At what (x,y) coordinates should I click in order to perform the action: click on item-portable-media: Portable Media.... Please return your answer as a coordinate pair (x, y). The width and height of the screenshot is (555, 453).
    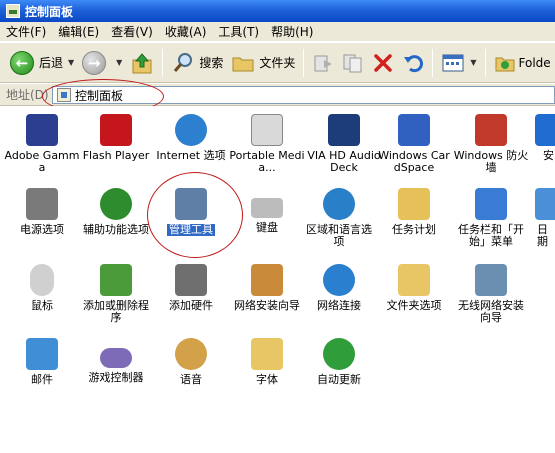
    Looking at the image, I should click on (267, 144).